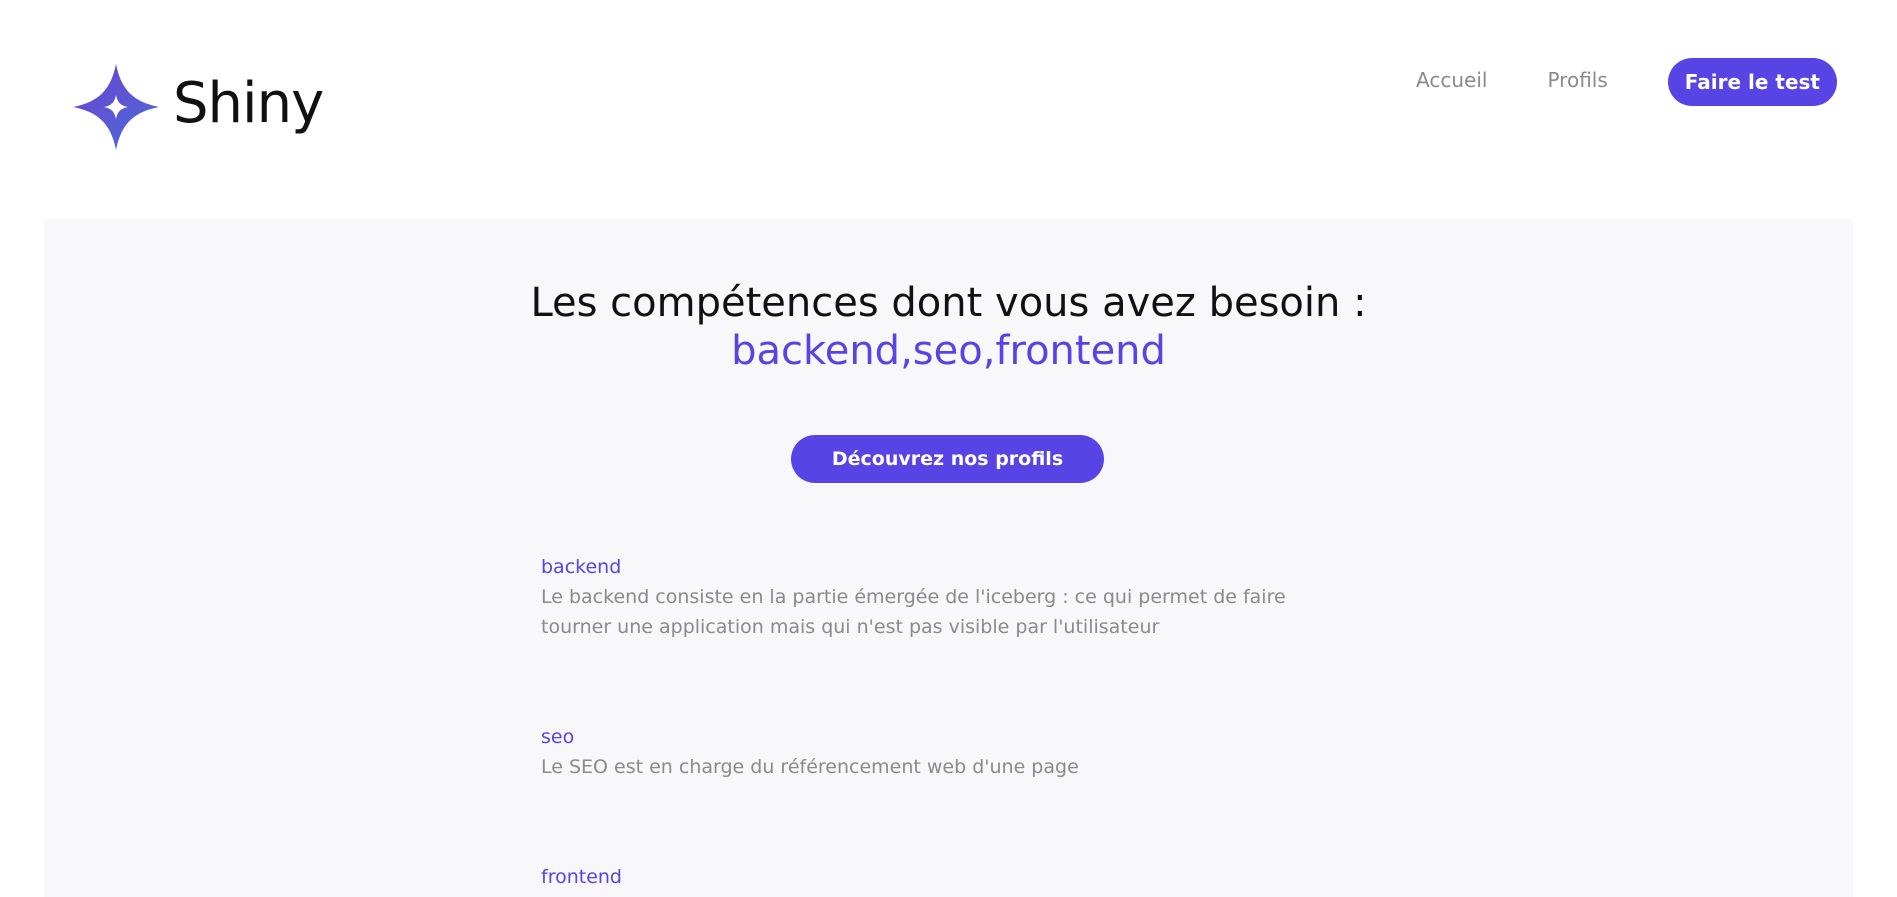 This screenshot has height=897, width=1897. I want to click on description-title: frontend, so click(581, 877).